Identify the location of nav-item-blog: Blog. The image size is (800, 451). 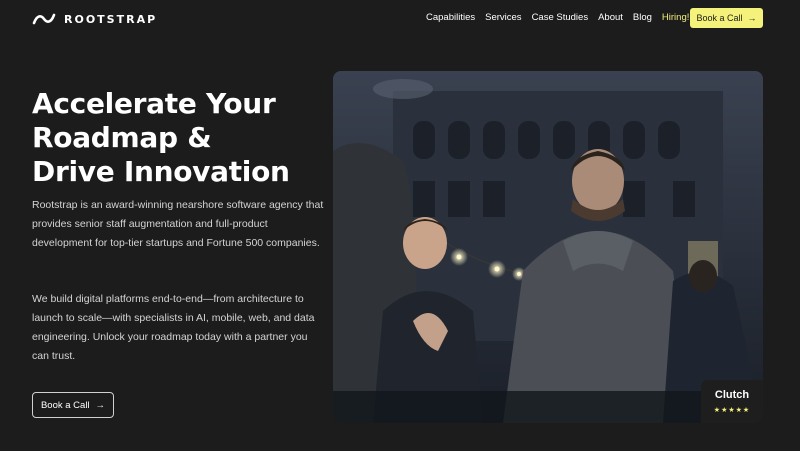
(642, 17).